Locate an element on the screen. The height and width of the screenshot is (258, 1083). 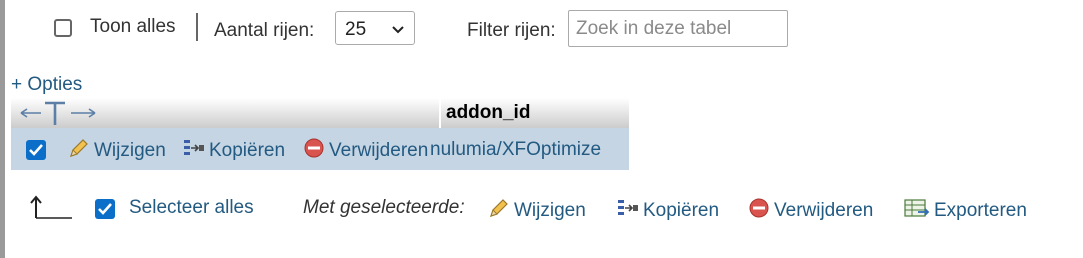
show-all-checkbox is located at coordinates (63, 28).